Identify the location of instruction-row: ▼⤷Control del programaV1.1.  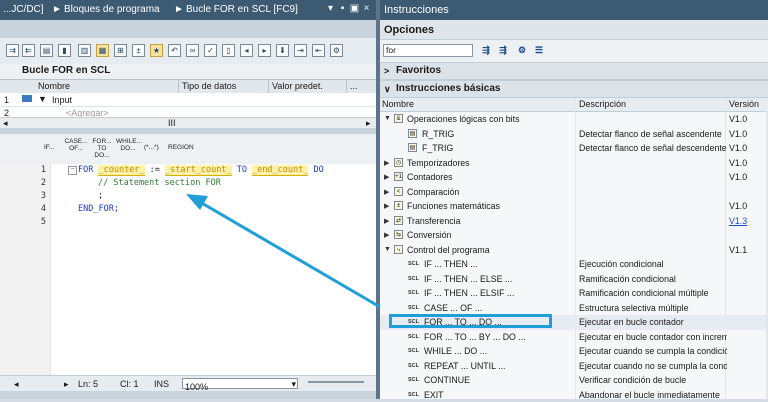
(574, 250).